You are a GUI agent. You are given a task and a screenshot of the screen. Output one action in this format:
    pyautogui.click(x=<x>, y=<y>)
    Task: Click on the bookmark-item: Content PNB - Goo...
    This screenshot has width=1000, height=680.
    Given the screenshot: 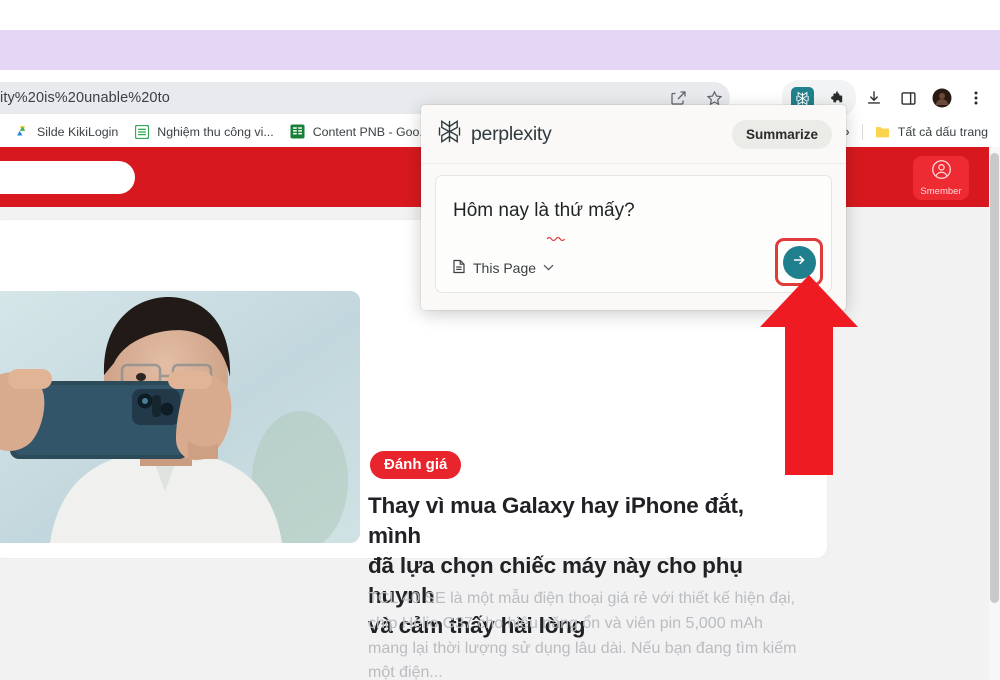 What is the action you would take?
    pyautogui.click(x=360, y=132)
    